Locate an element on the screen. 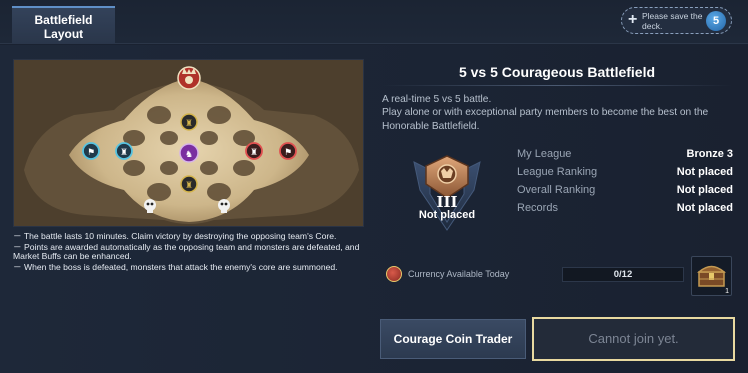 The width and height of the screenshot is (748, 373). tab-battlefield-layout: Battlefield Layout is located at coordinates (63, 25).